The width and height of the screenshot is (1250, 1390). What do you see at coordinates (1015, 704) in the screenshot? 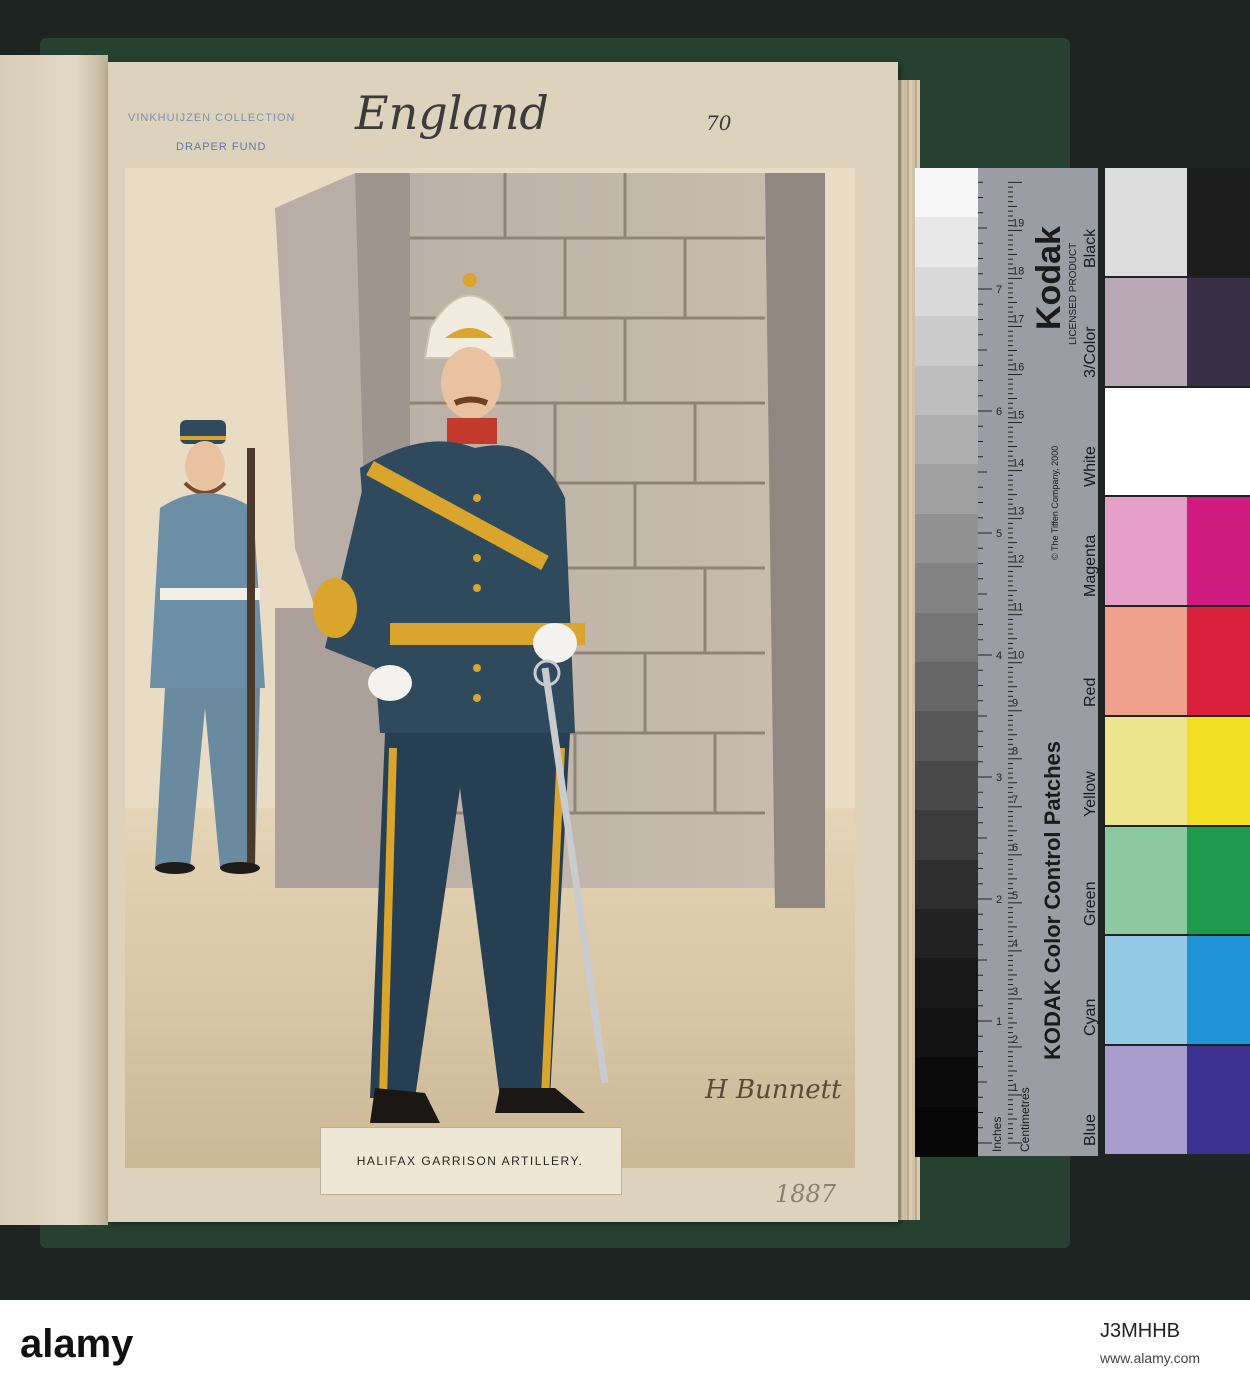
I see `cm-tick-label: 9` at bounding box center [1015, 704].